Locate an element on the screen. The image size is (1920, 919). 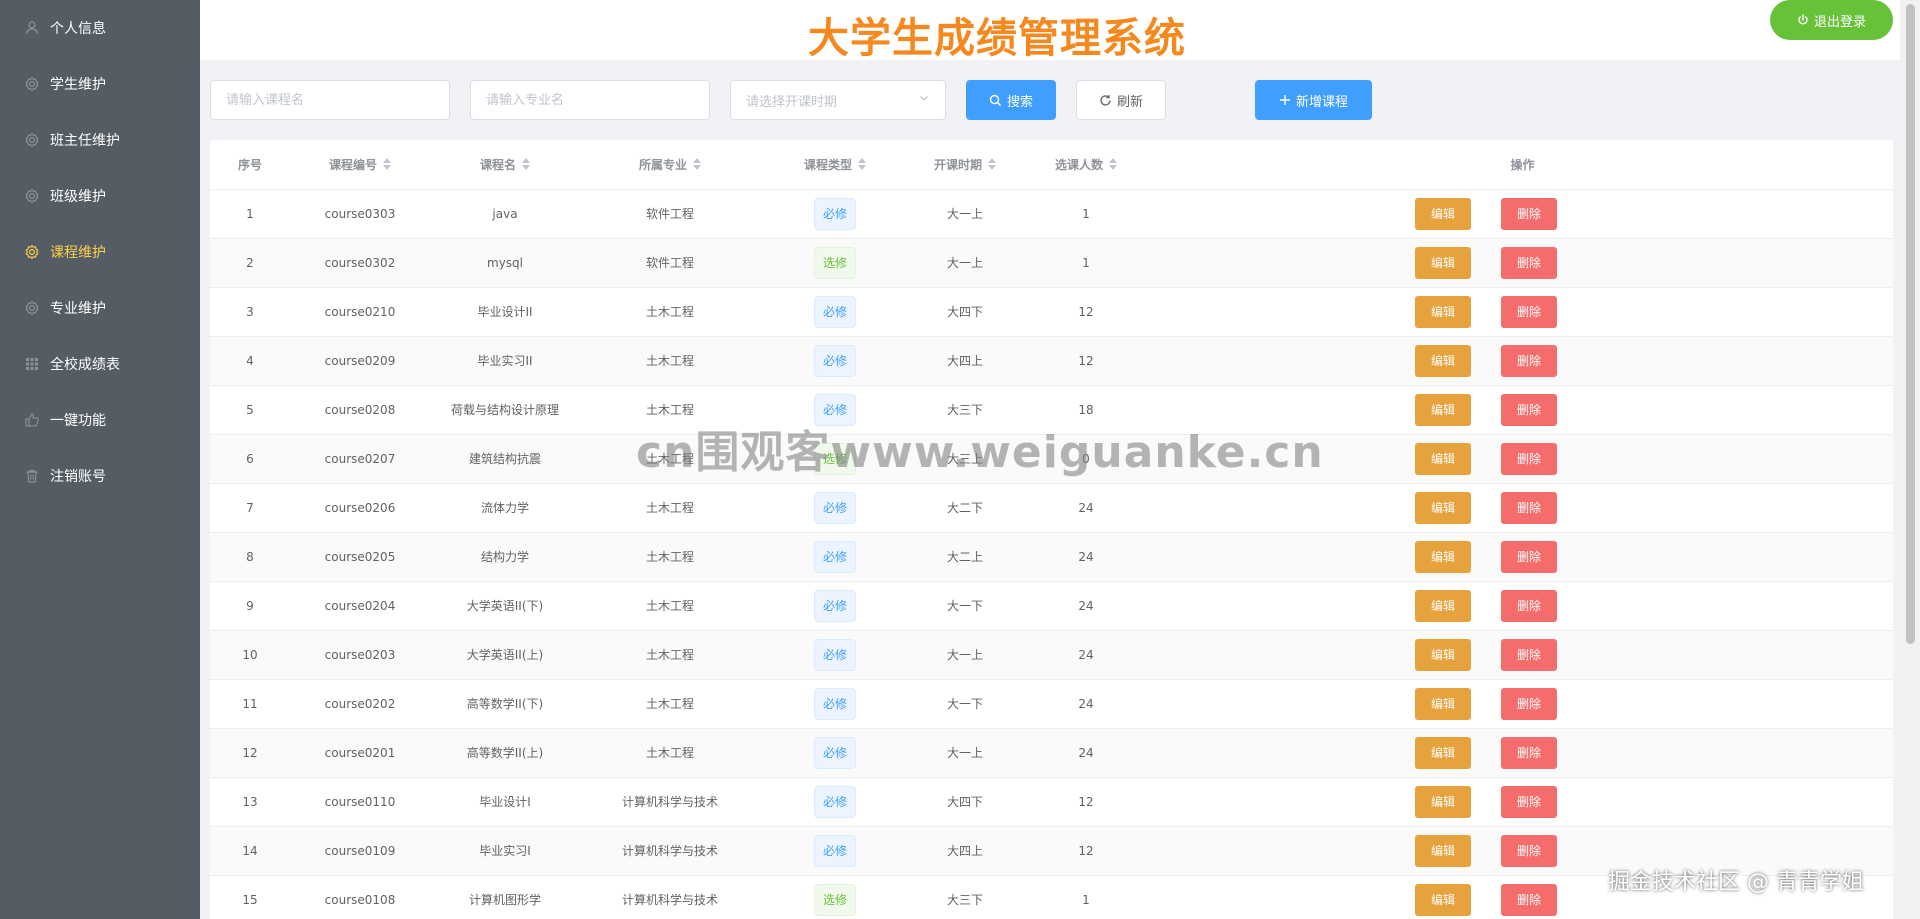
col-header-count: 选课人数 is located at coordinates (1086, 165).